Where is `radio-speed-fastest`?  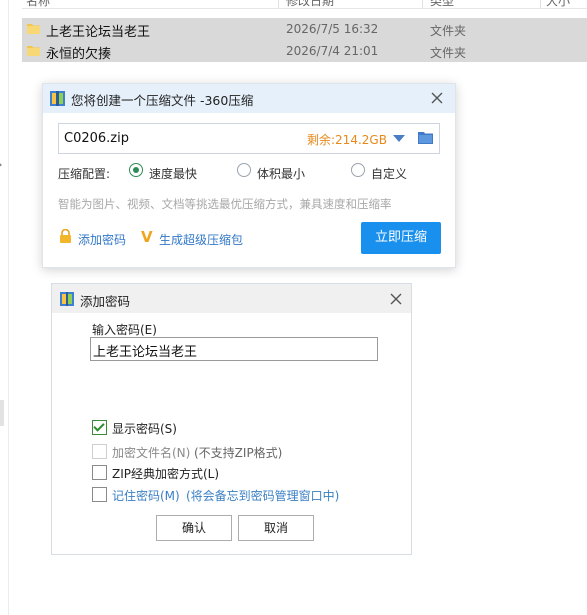 radio-speed-fastest is located at coordinates (136, 170).